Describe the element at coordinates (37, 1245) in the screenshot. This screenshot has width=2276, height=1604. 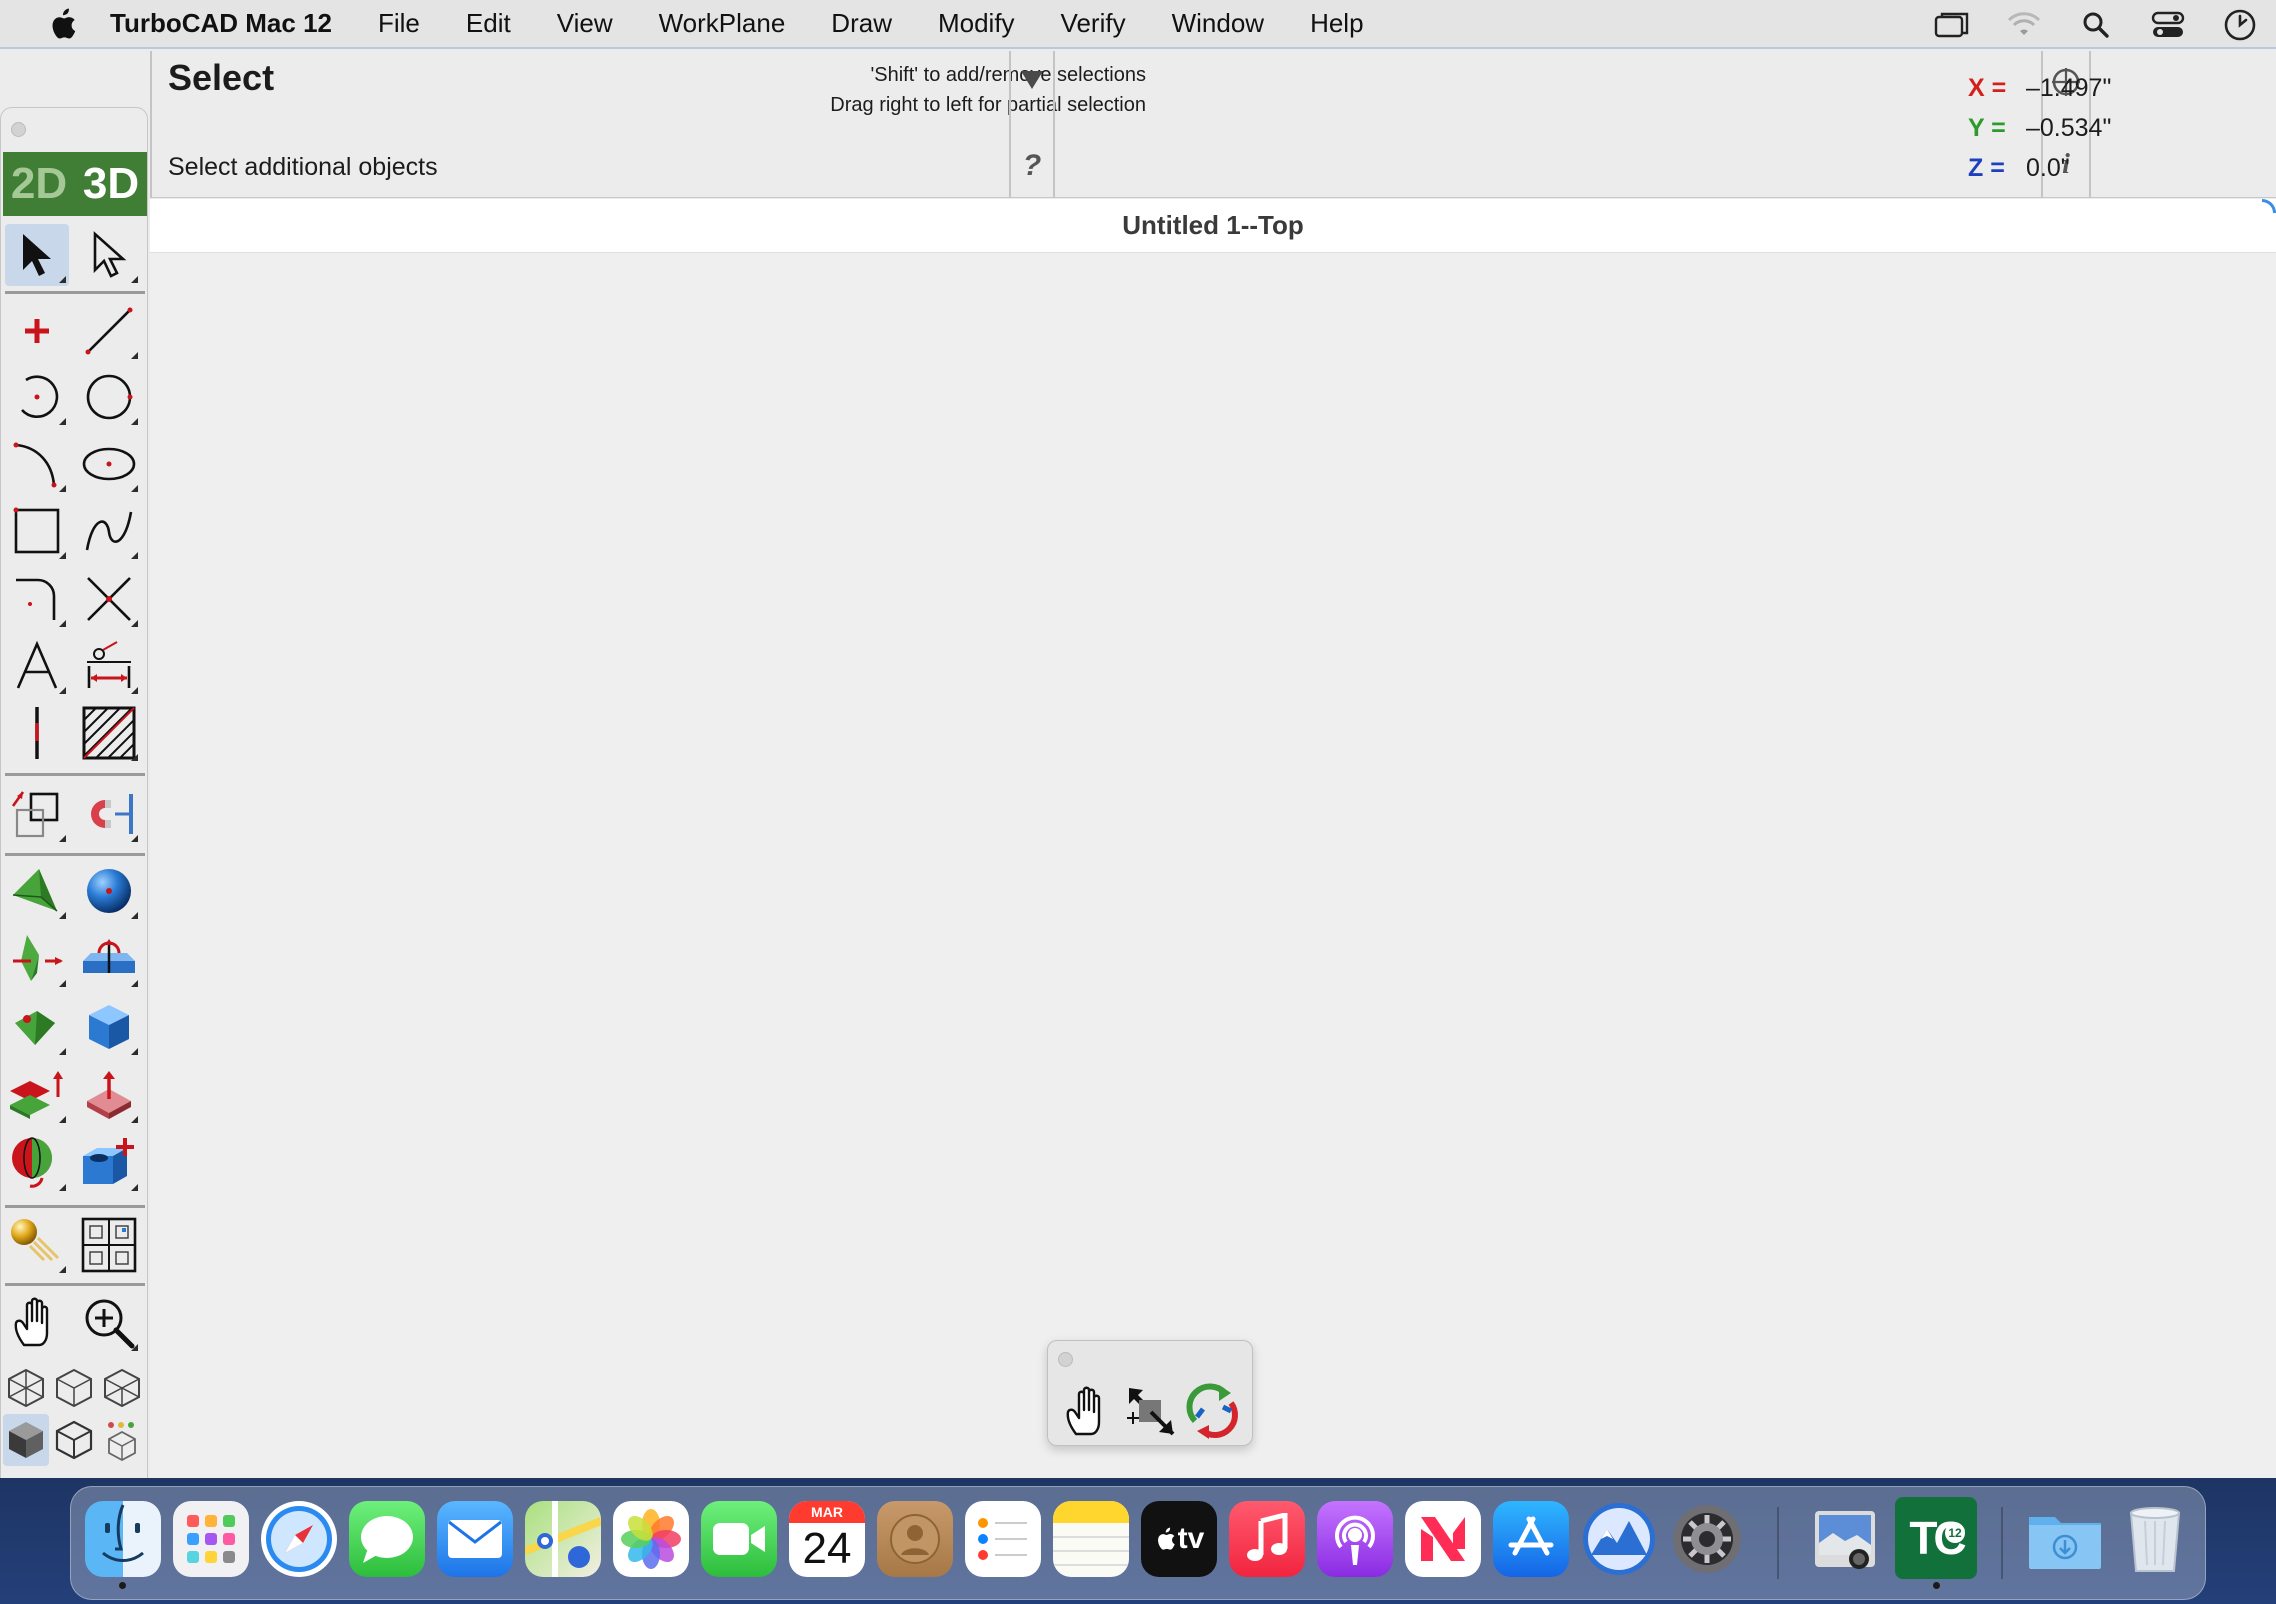
I see `render-lights-tool-button` at that location.